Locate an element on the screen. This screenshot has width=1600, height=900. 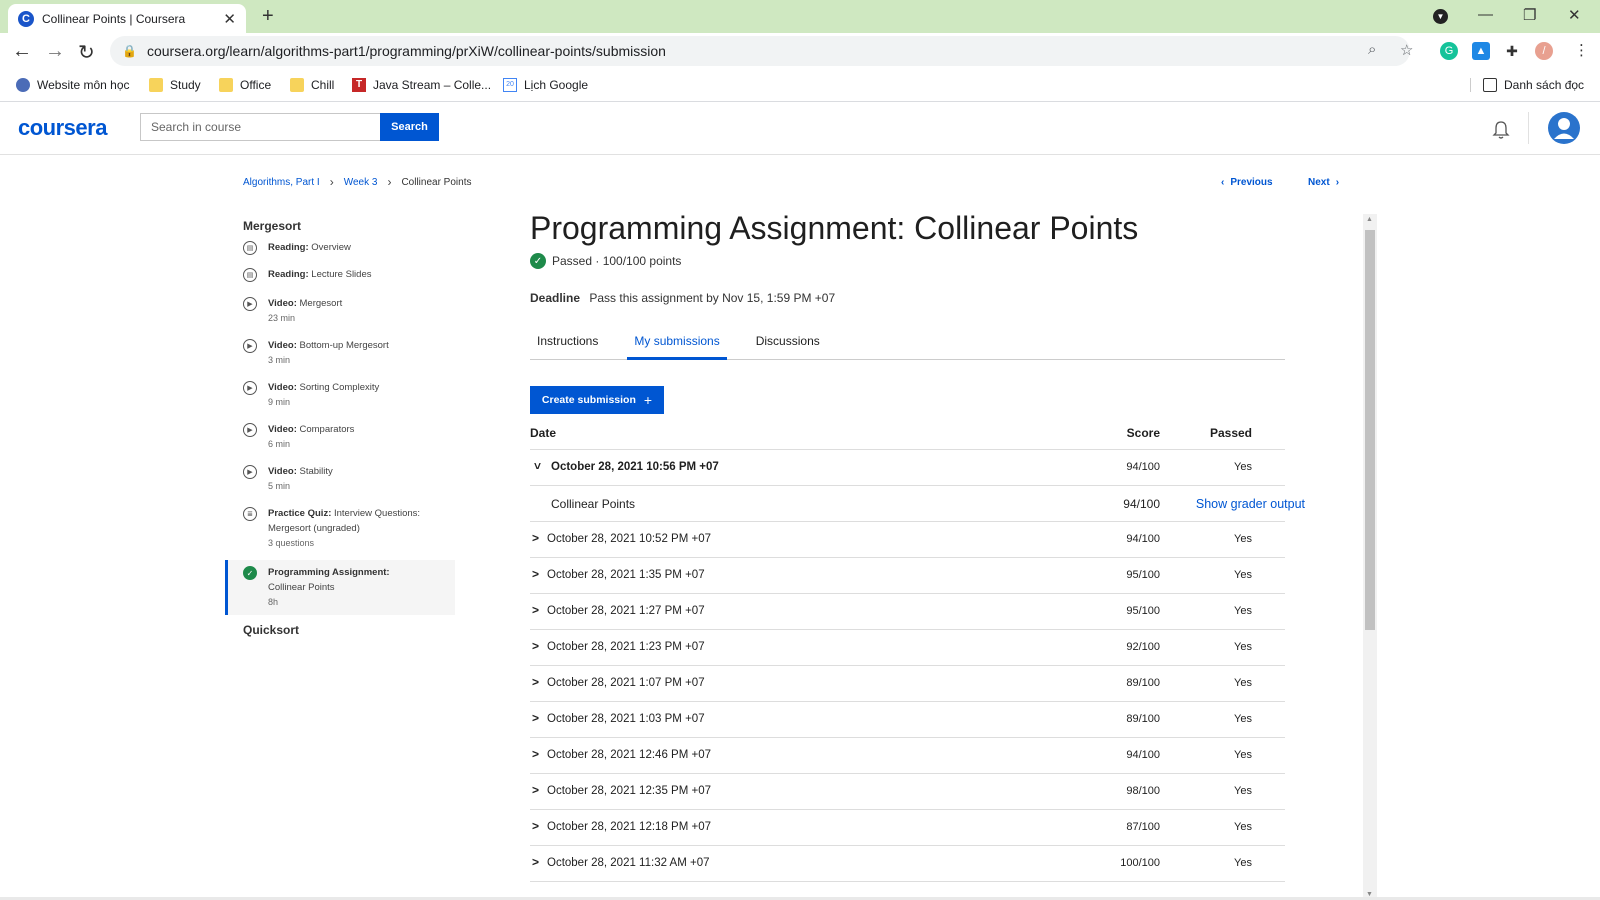
row-score: 100/100 is located at coordinates (1140, 863).